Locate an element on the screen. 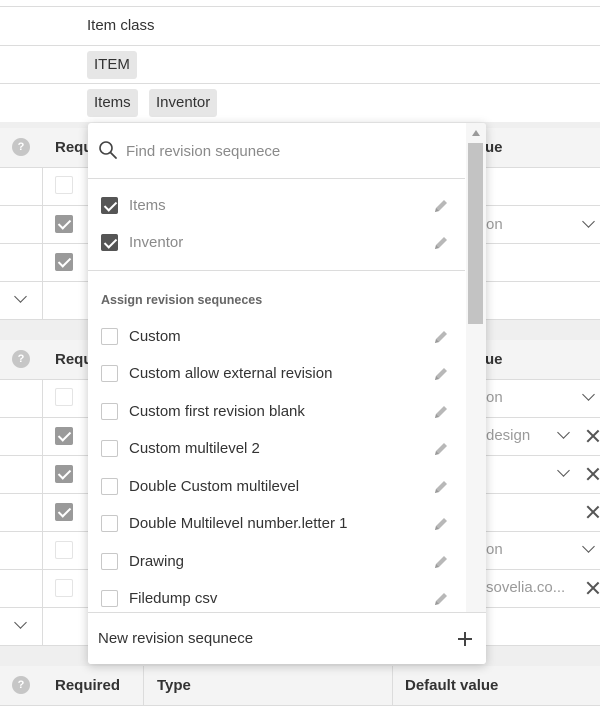  option-label: Filedump csv is located at coordinates (173, 598).